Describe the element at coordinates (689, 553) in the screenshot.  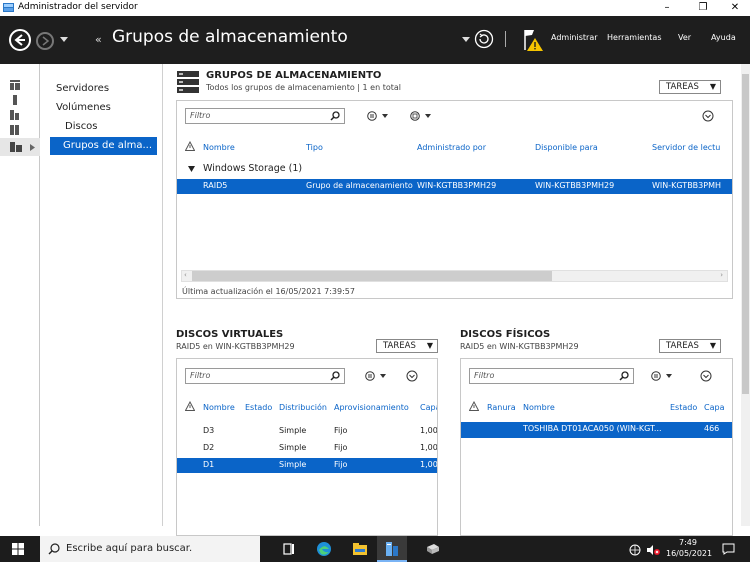
I see `clock-date: 16/05/2021` at that location.